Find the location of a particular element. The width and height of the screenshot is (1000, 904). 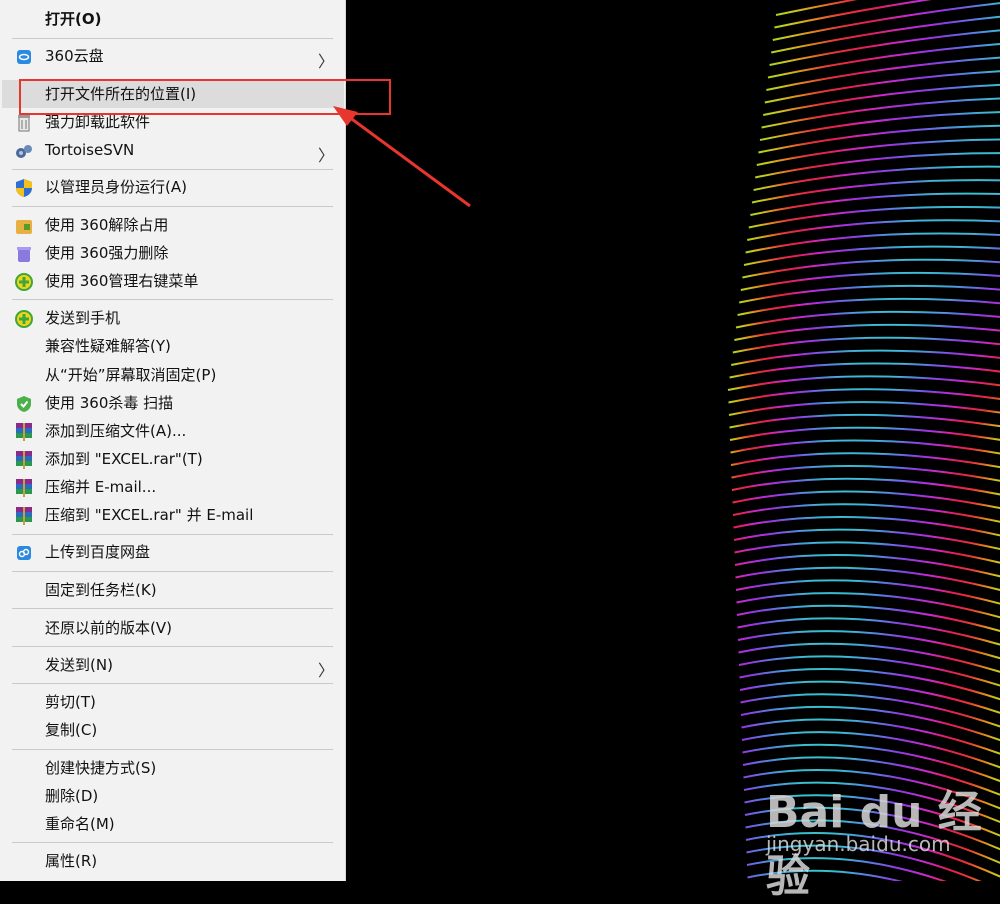

baidu-jingyan-watermark: Bai du 经验 jingyan.baidu.com is located at coordinates (883, 840).